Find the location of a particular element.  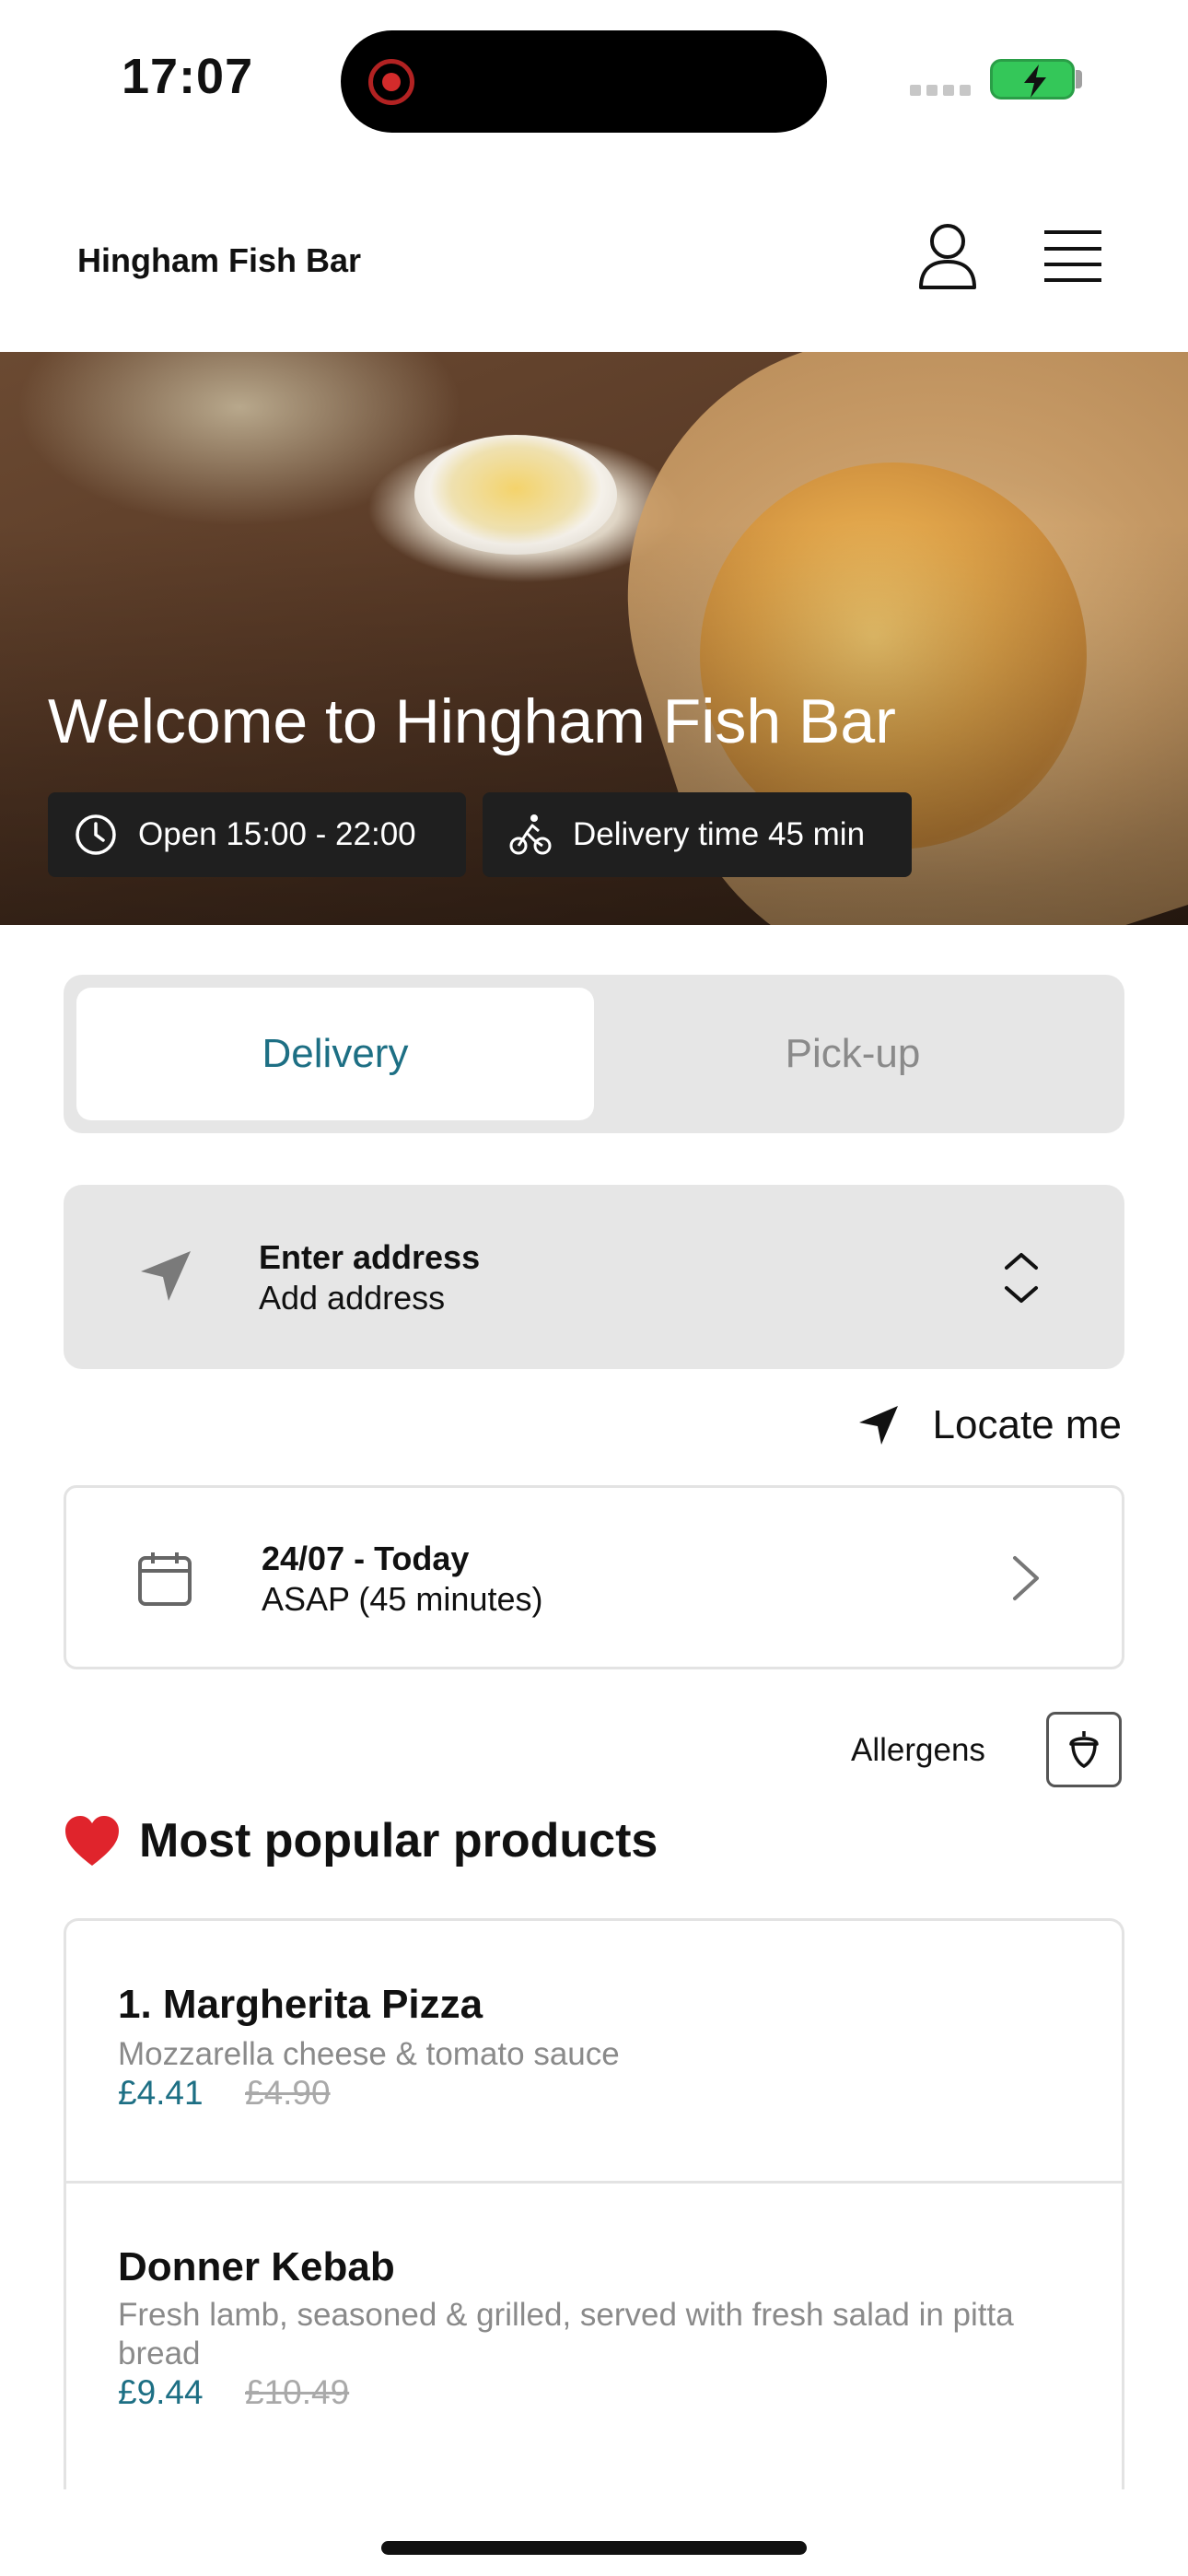

app-header: Hingham Fish Bar is located at coordinates (594, 267).